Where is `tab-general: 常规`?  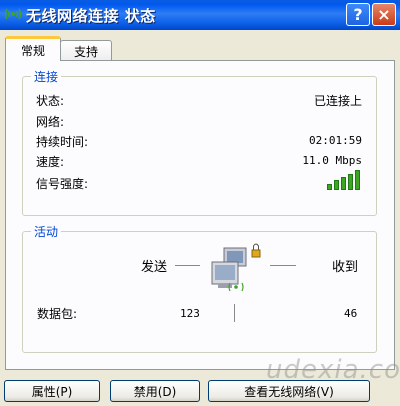
tab-general: 常规 is located at coordinates (33, 48).